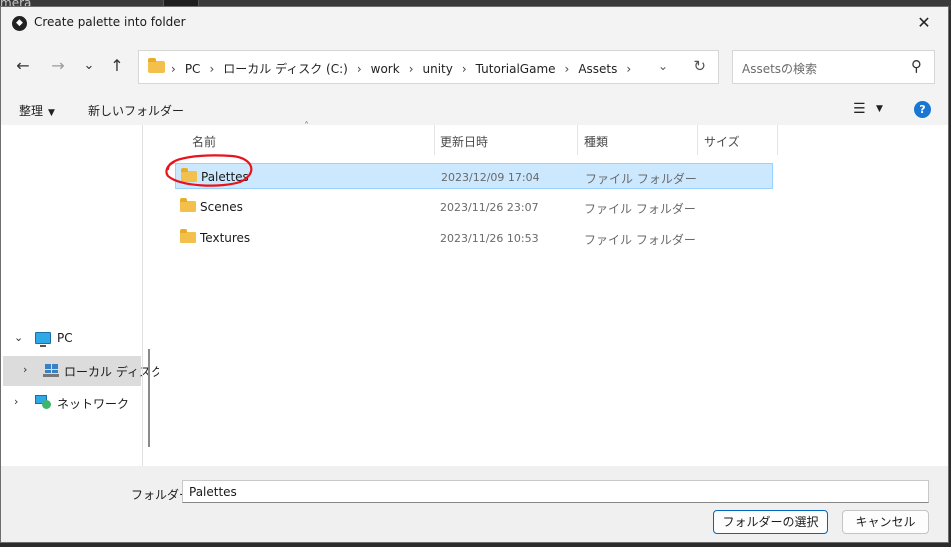 Image resolution: width=951 pixels, height=547 pixels. What do you see at coordinates (306, 126) in the screenshot?
I see `sort-ascending-icon: ˄` at bounding box center [306, 126].